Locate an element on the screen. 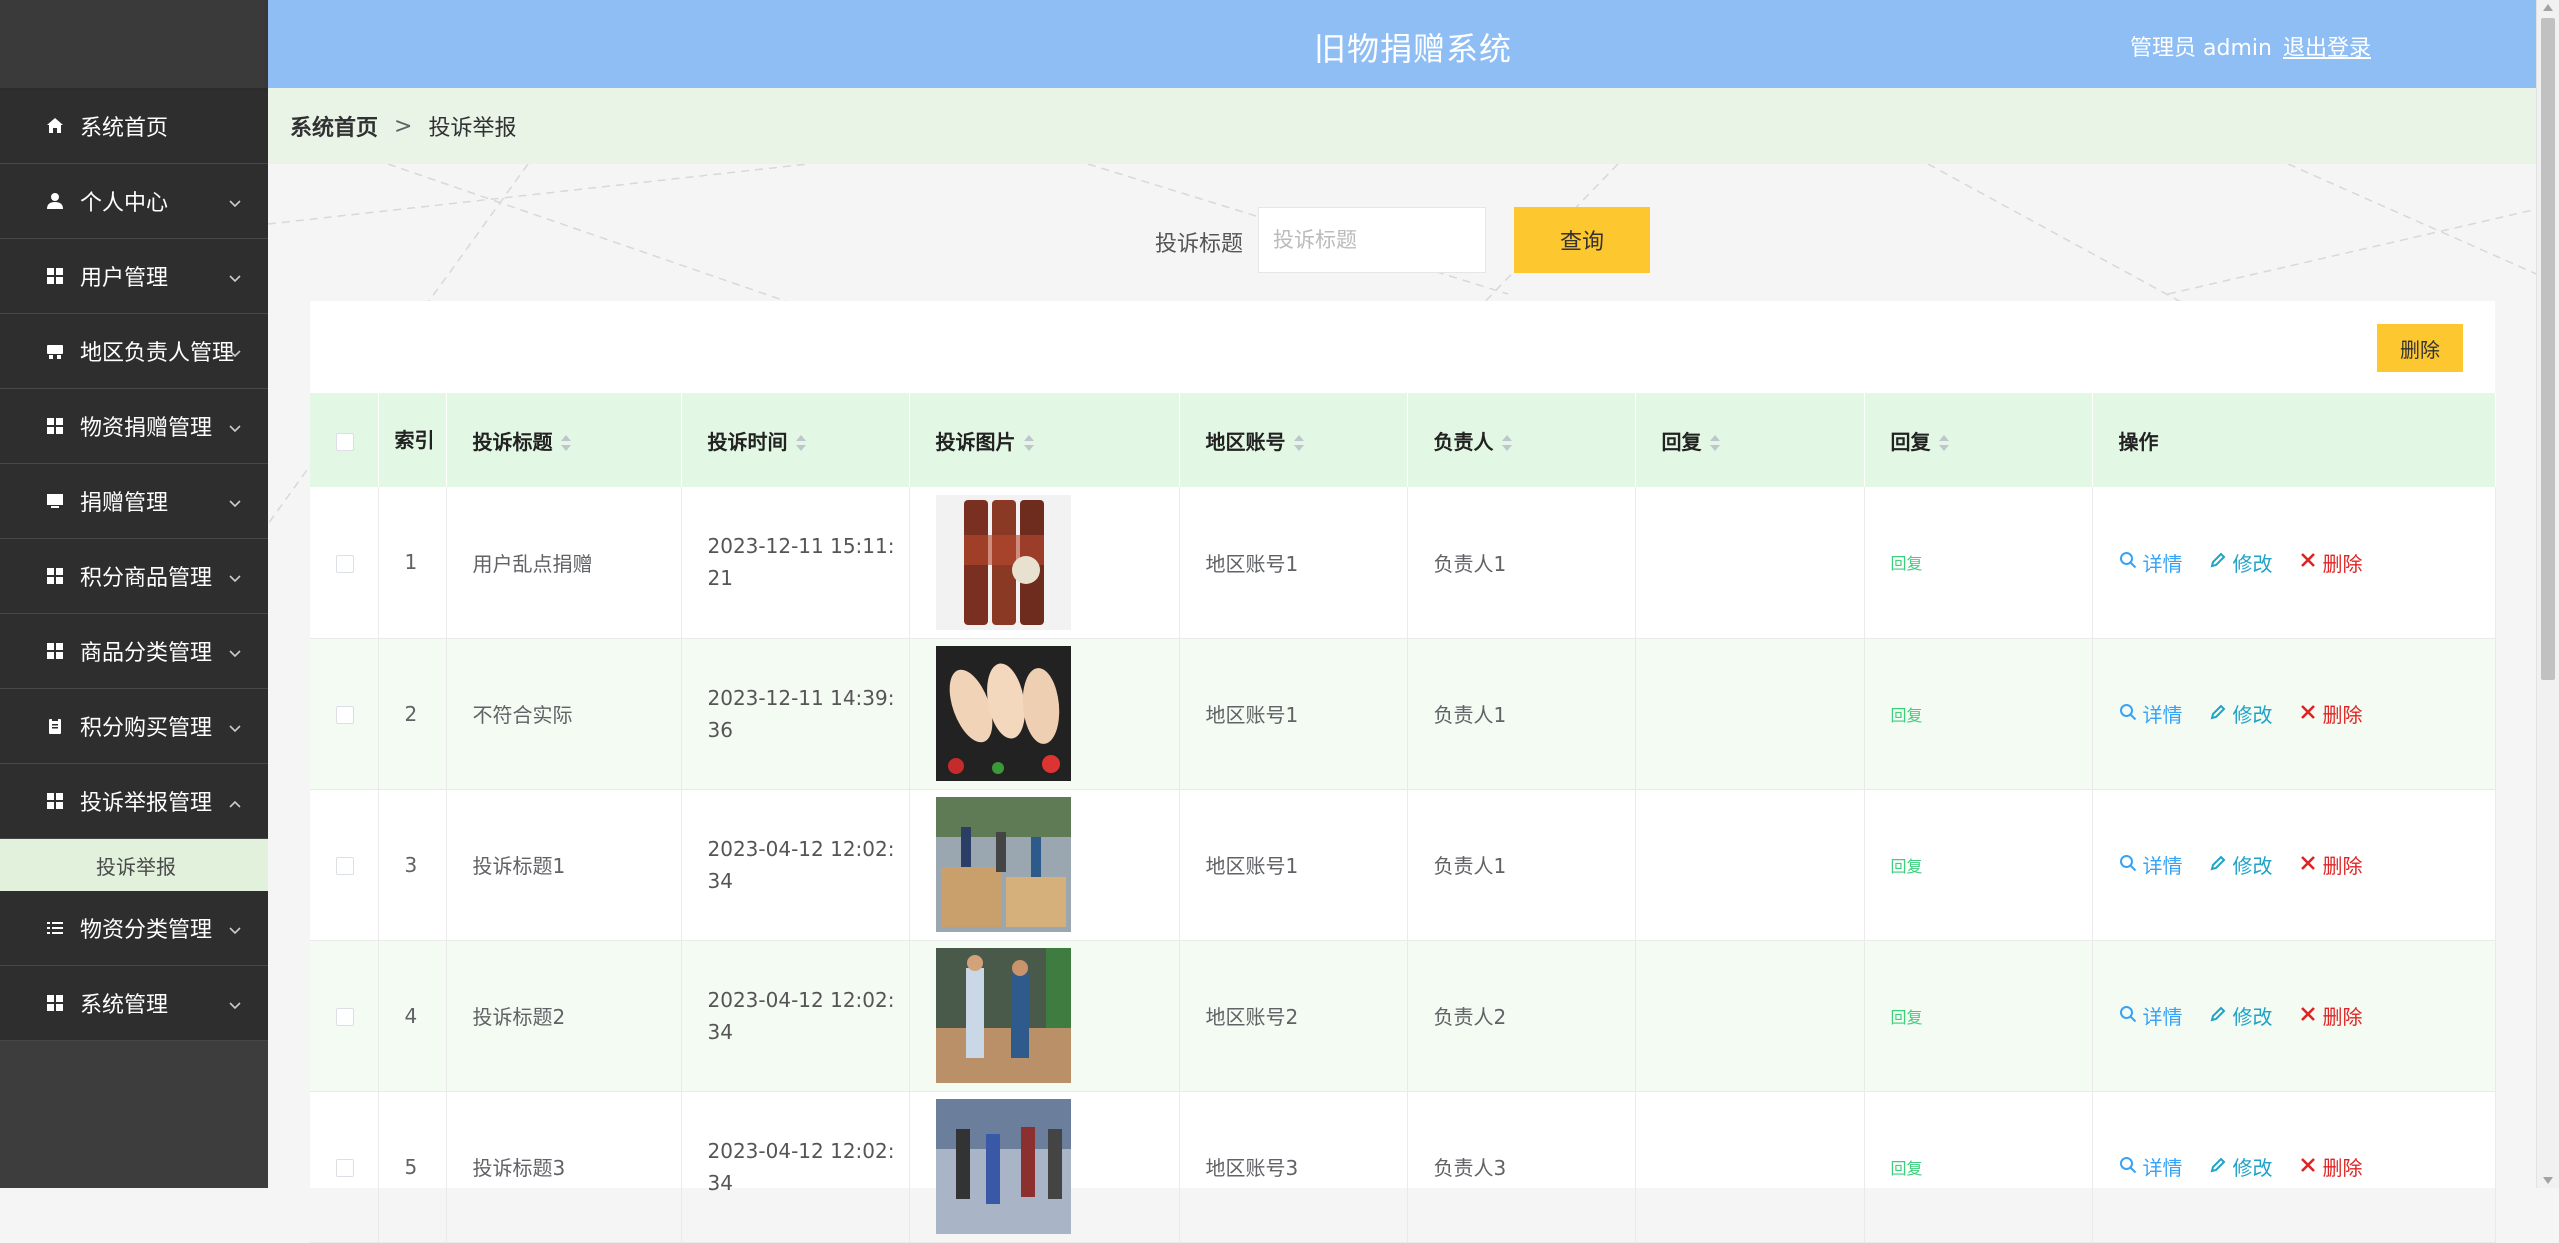  select-all-header is located at coordinates (344, 440).